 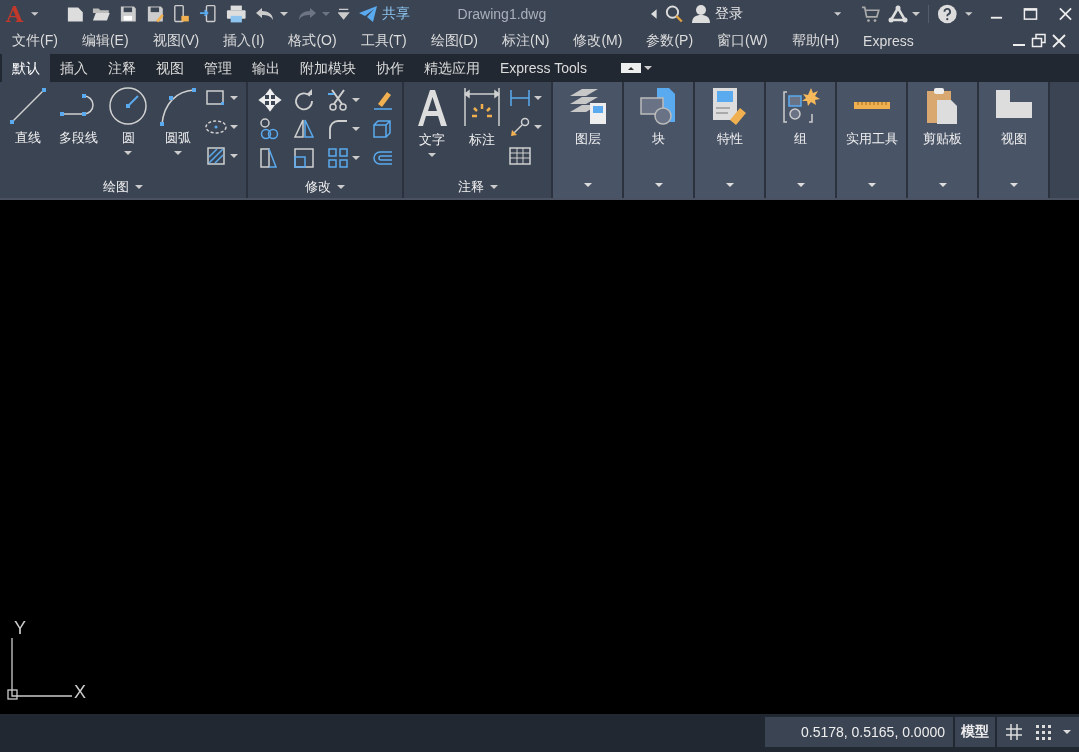 I want to click on tool-button: 圆, so click(x=128, y=127).